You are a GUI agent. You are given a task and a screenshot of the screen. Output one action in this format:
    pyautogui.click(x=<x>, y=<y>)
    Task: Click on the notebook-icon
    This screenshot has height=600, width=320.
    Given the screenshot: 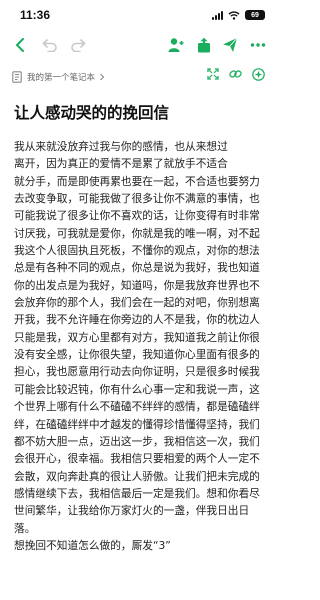 What is the action you would take?
    pyautogui.click(x=17, y=77)
    